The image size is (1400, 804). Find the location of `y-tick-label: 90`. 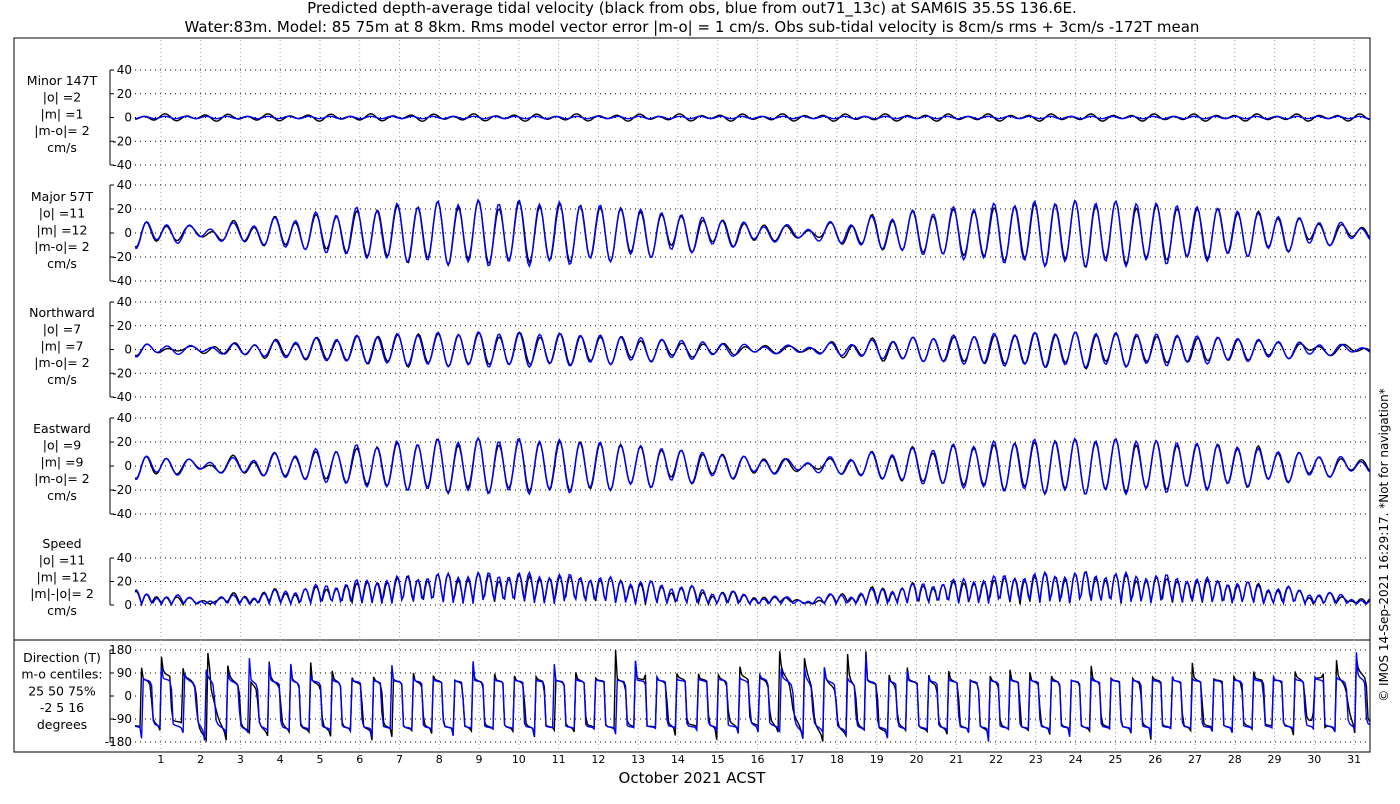

y-tick-label: 90 is located at coordinates (124, 673).